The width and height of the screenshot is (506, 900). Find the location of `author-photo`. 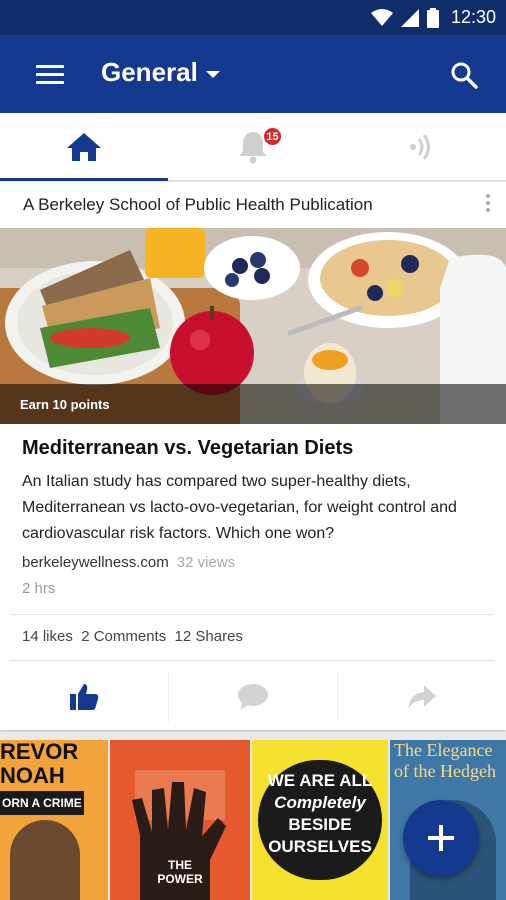

author-photo is located at coordinates (45, 860).